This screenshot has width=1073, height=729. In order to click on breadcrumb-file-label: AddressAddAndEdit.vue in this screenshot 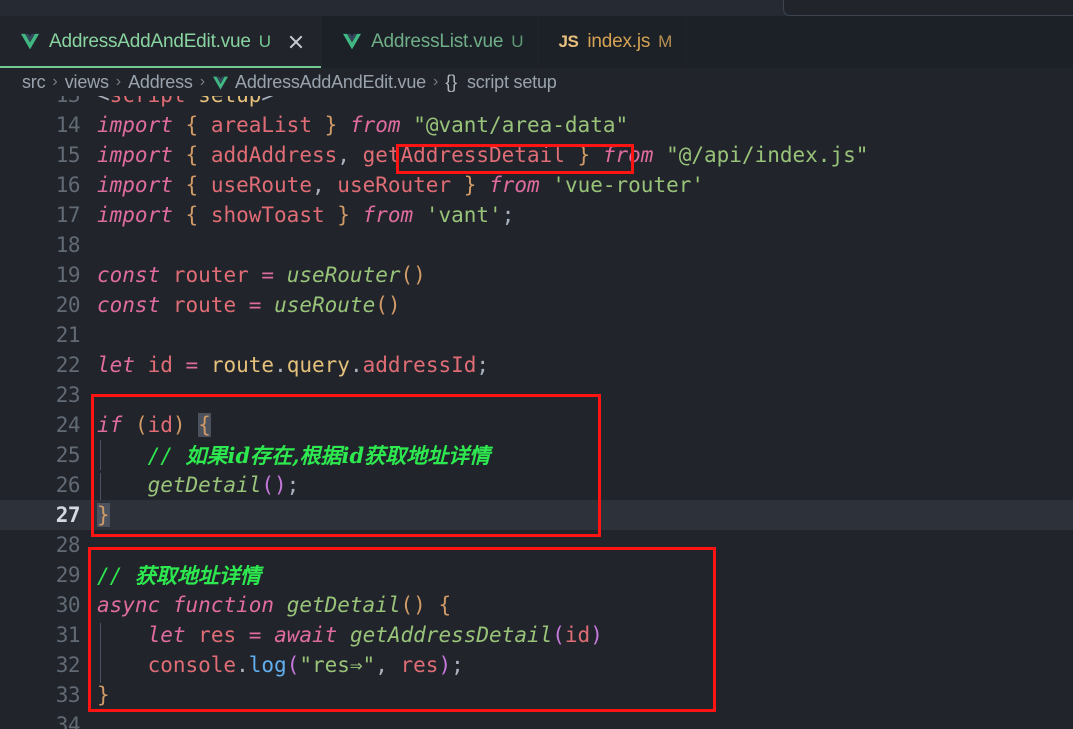, I will do `click(330, 81)`.